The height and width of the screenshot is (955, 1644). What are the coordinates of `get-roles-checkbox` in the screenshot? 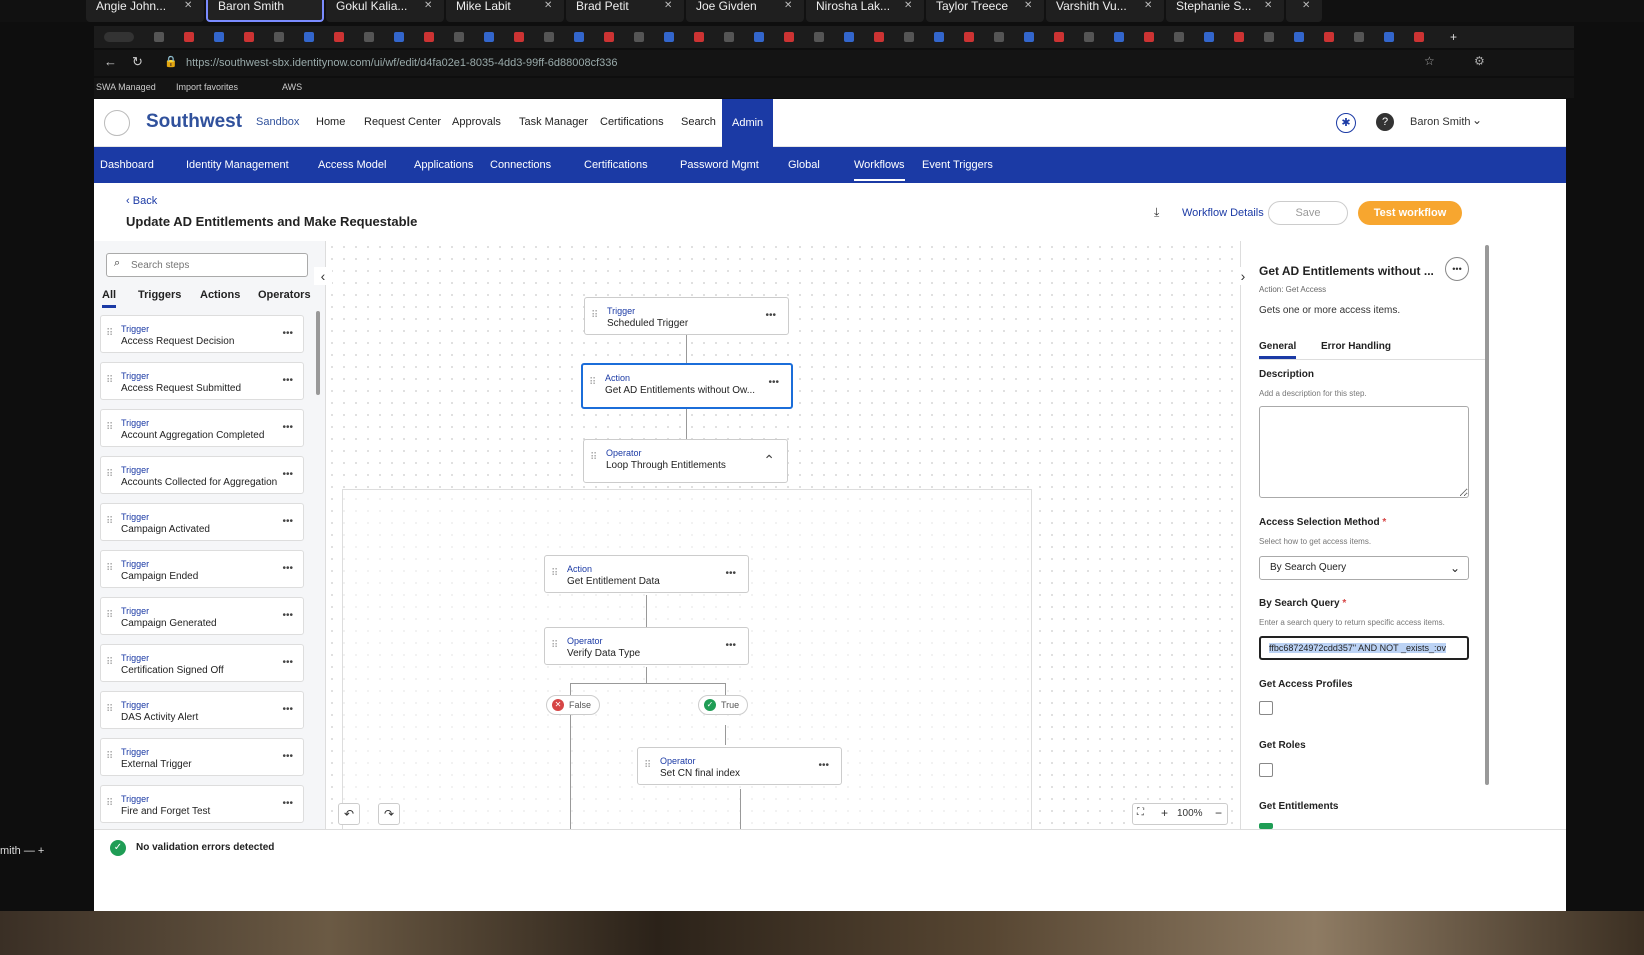 It's located at (1266, 770).